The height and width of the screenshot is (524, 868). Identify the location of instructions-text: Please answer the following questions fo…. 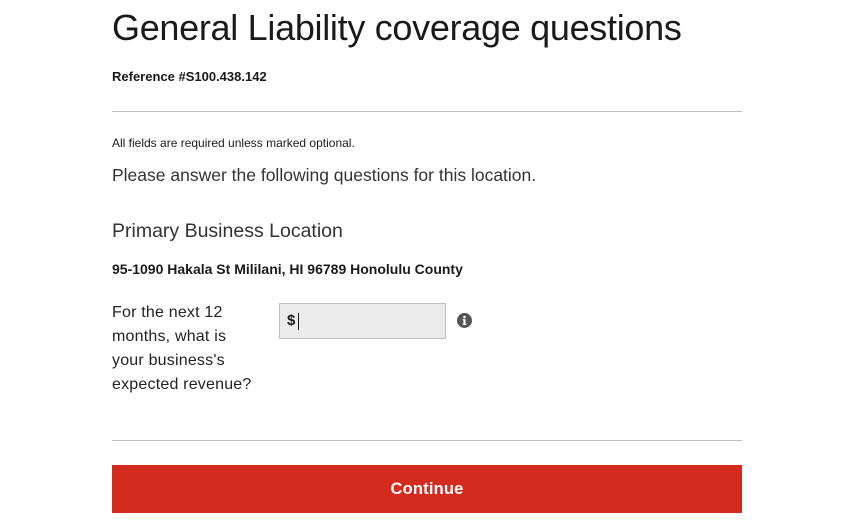
(324, 175).